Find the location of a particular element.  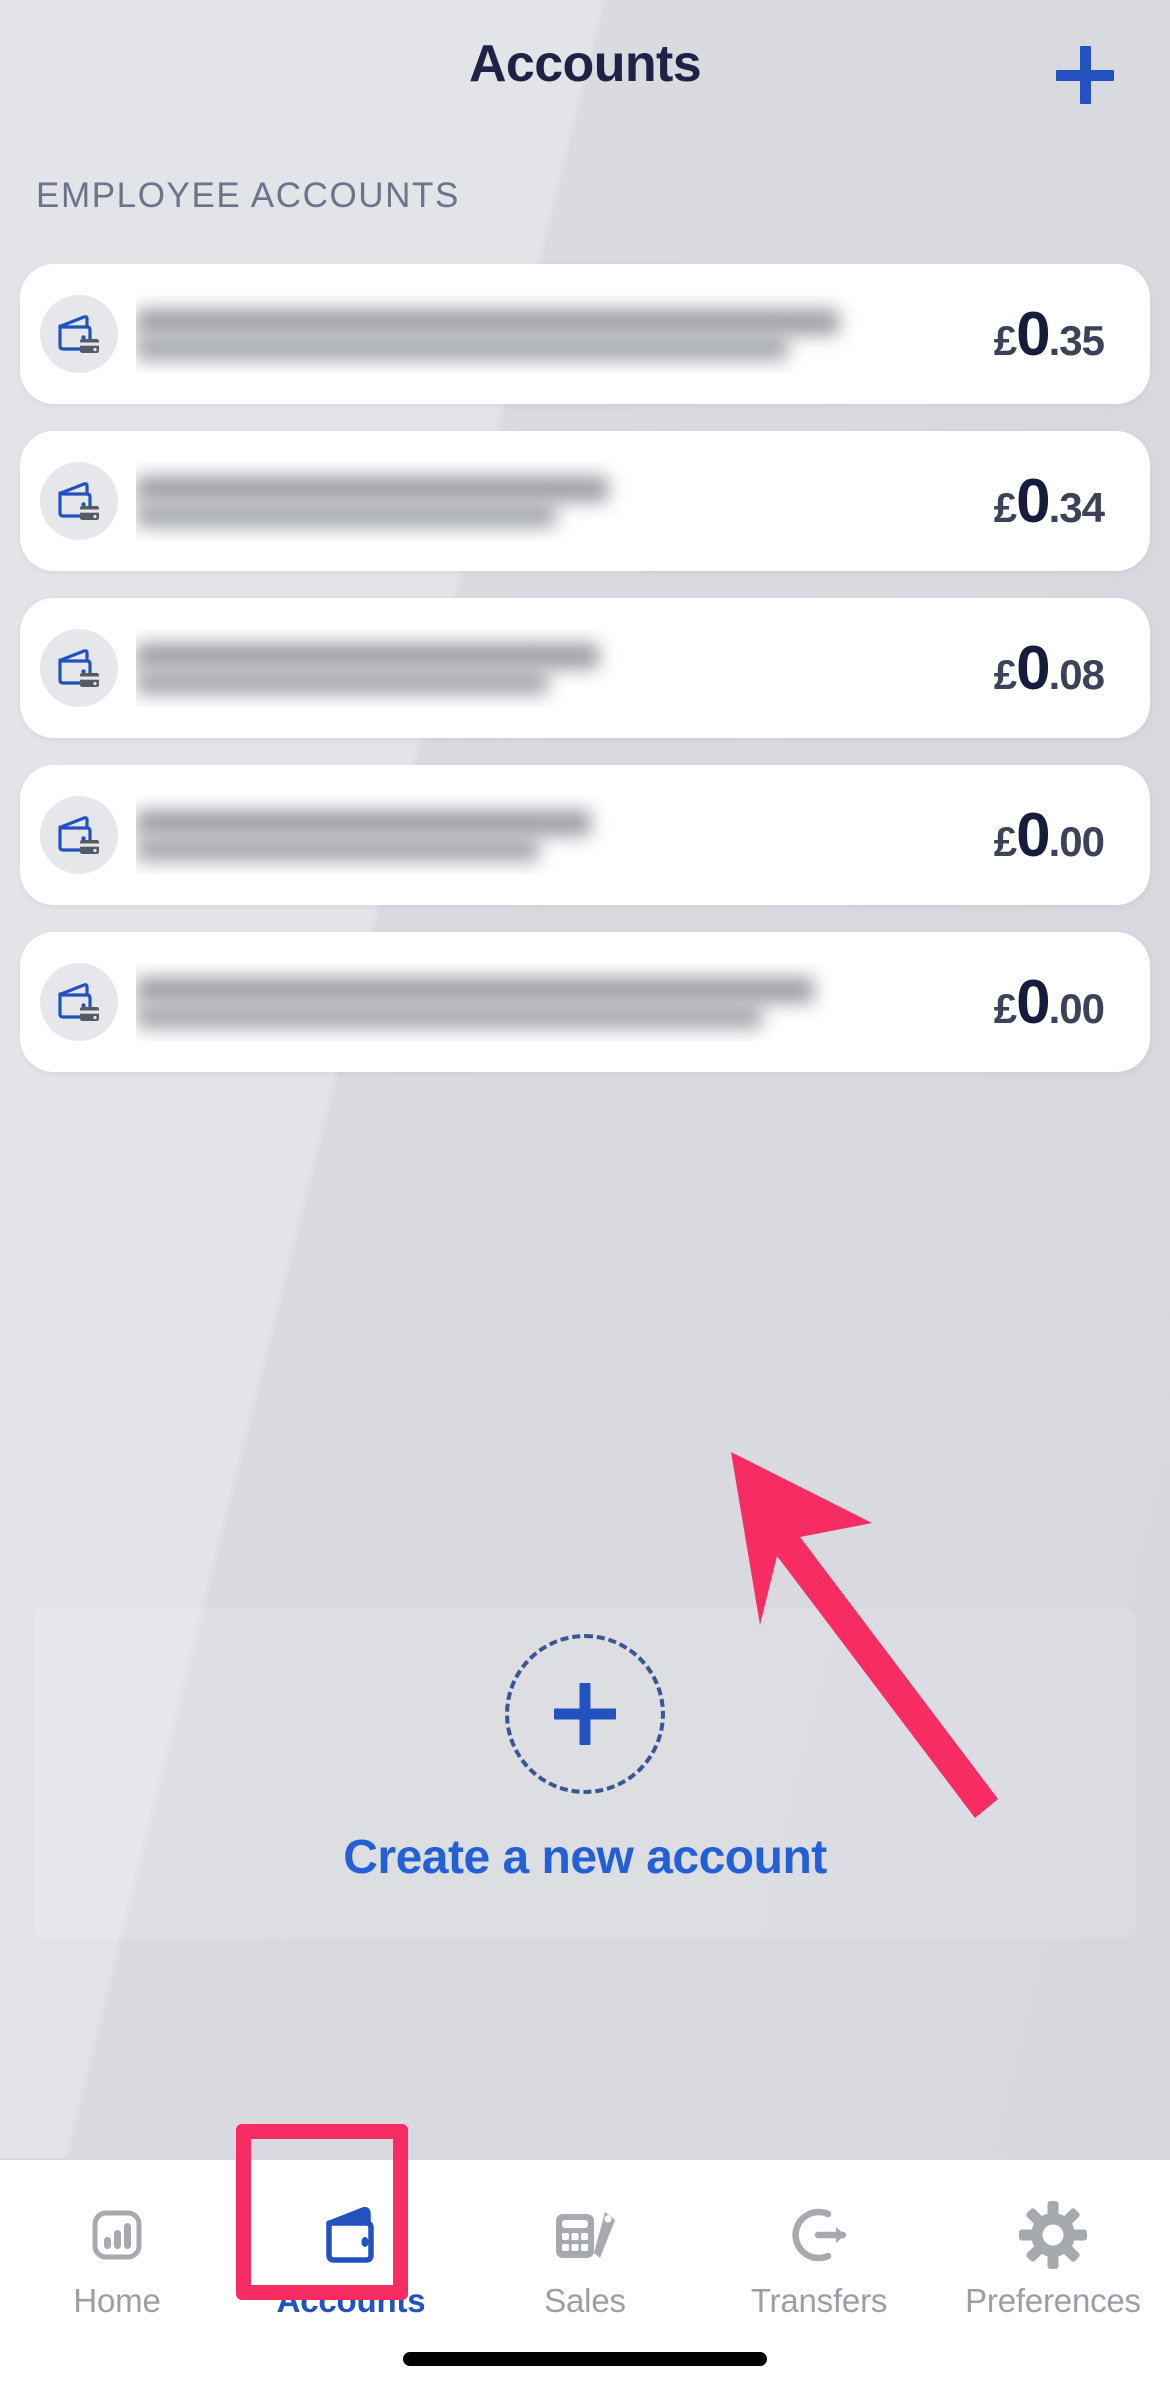

calculator-pen-icon is located at coordinates (585, 2235).